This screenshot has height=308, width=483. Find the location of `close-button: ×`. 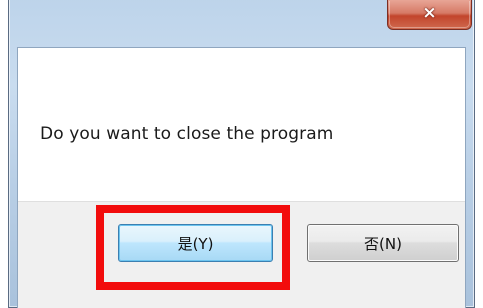

close-button: × is located at coordinates (429, 15).